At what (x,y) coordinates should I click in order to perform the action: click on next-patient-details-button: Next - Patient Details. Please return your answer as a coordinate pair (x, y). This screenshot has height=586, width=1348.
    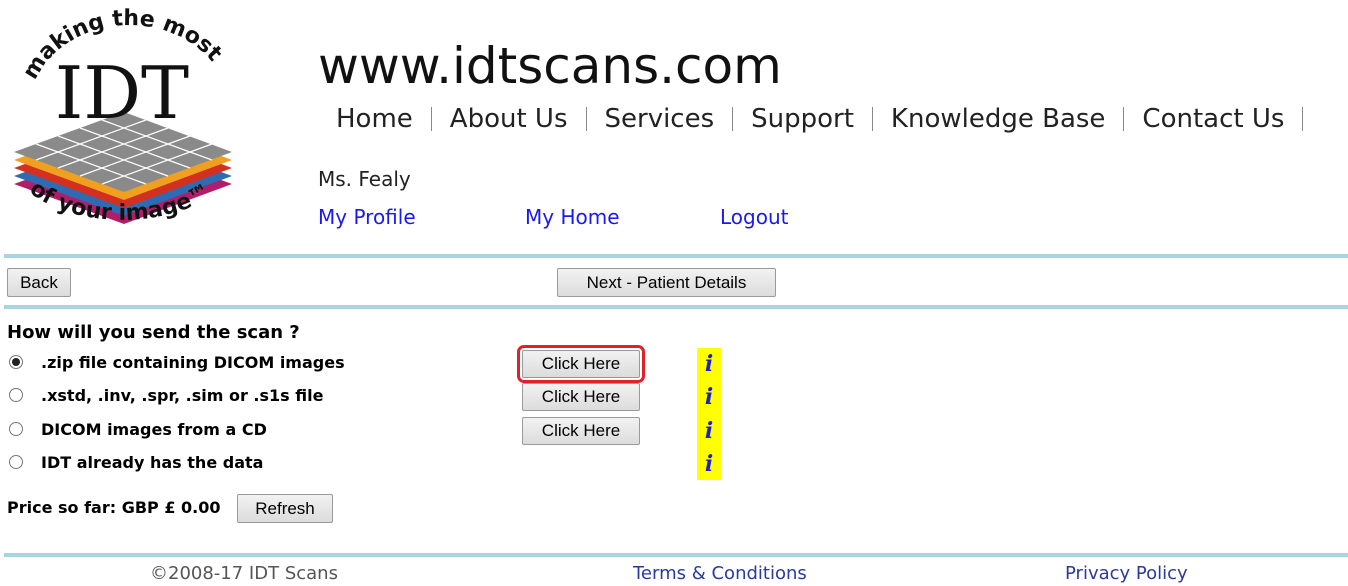
    Looking at the image, I should click on (666, 282).